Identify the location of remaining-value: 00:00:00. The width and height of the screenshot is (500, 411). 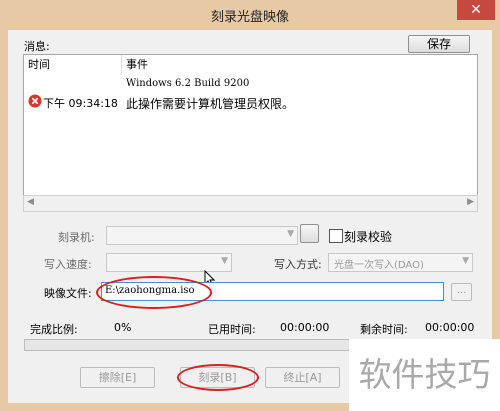
(450, 327).